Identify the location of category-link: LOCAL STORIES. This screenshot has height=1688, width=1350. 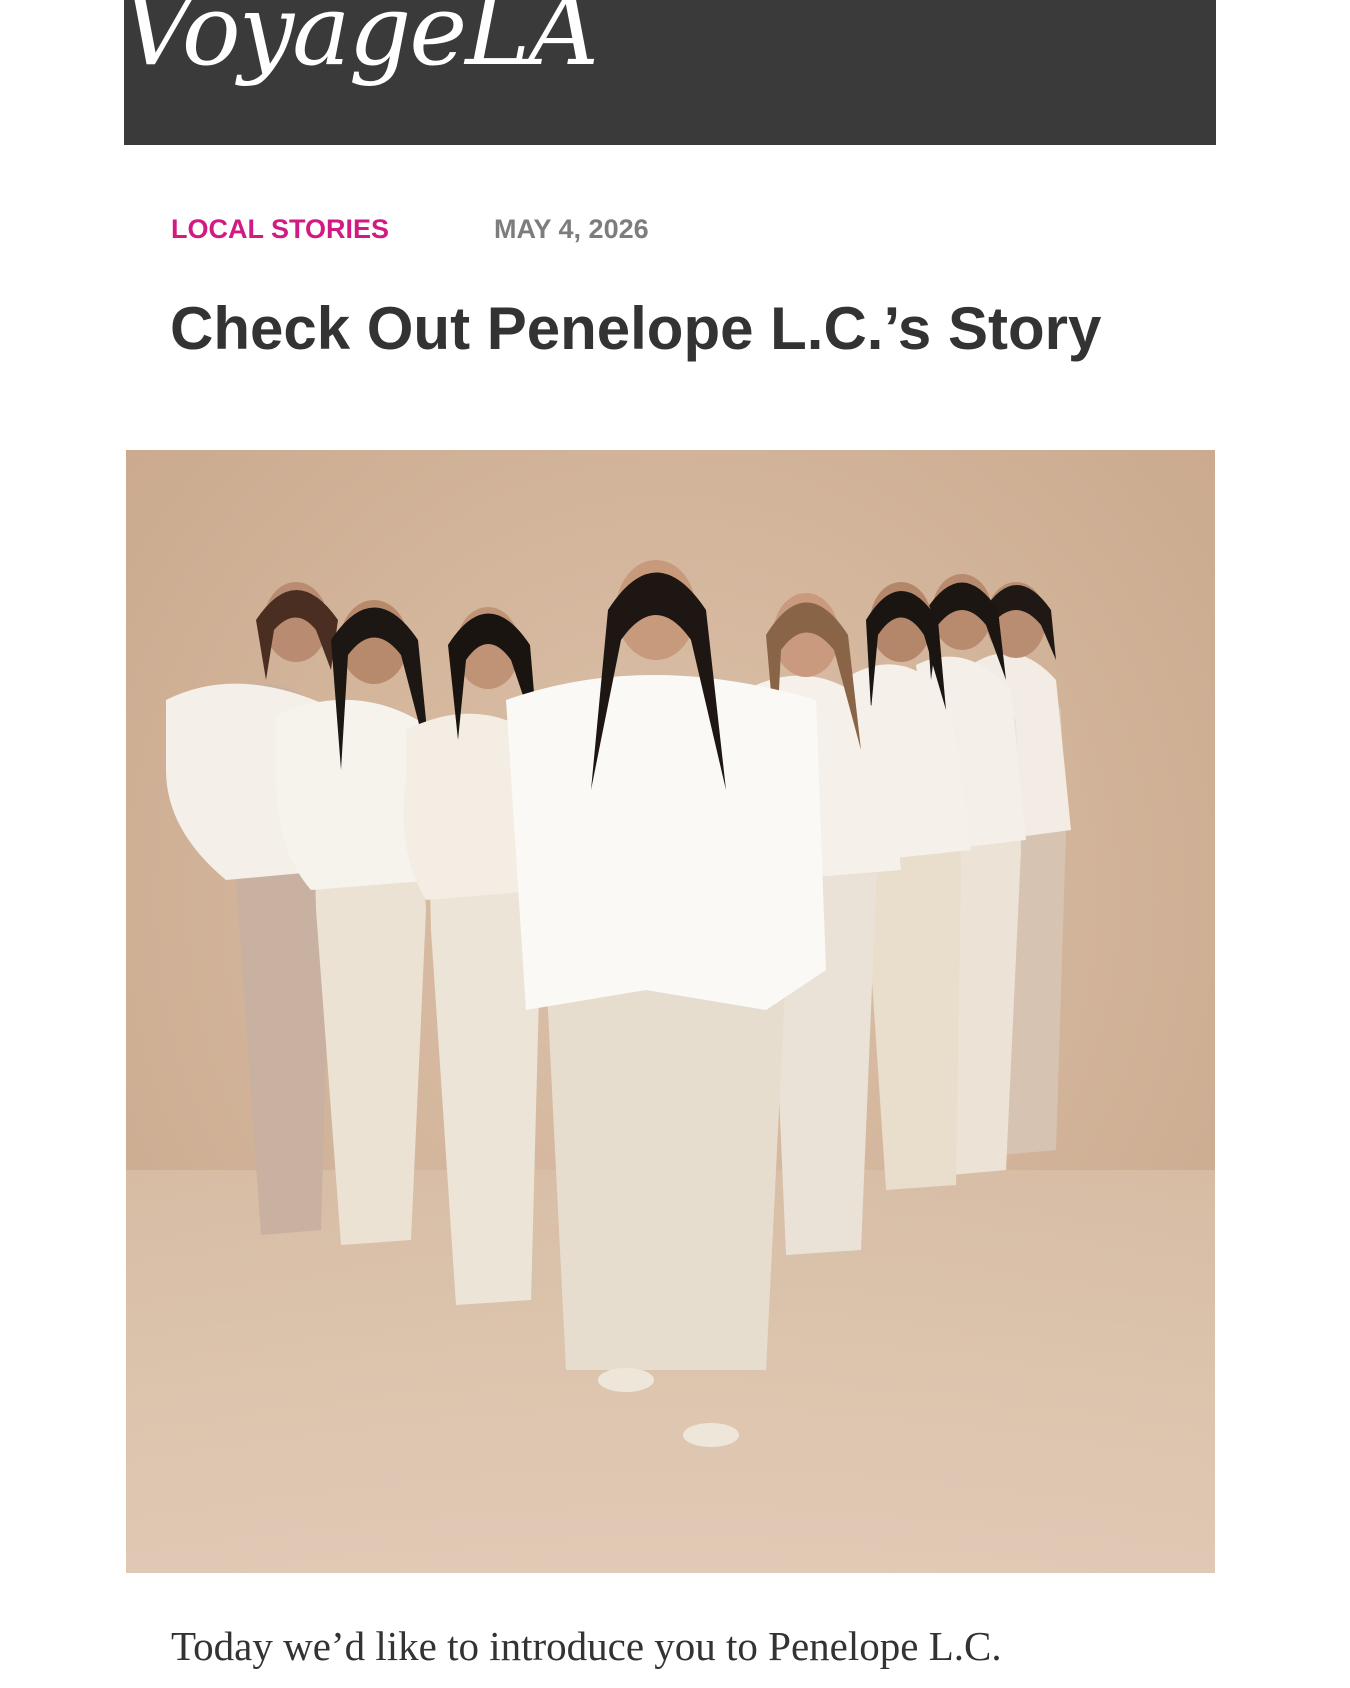
(280, 229).